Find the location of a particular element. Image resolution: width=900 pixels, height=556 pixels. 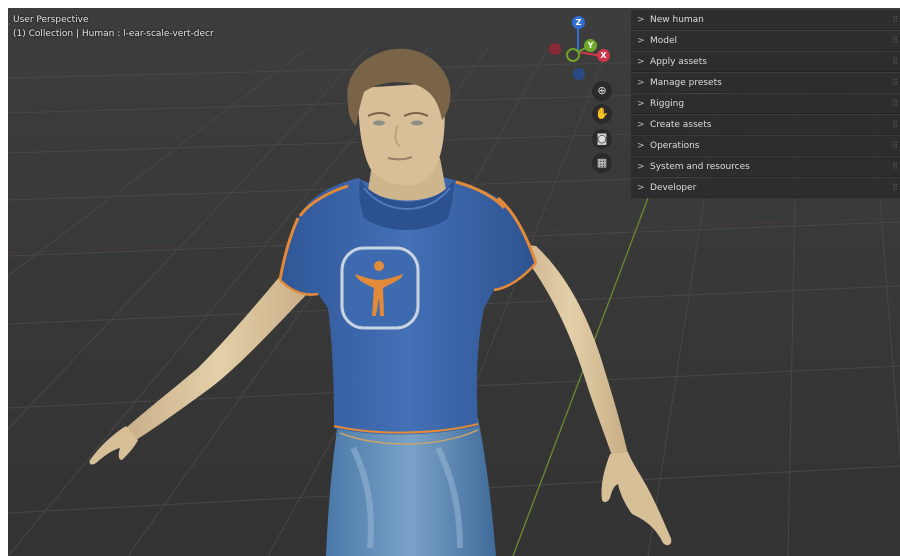

zoom-icon: ⊕ is located at coordinates (602, 91).